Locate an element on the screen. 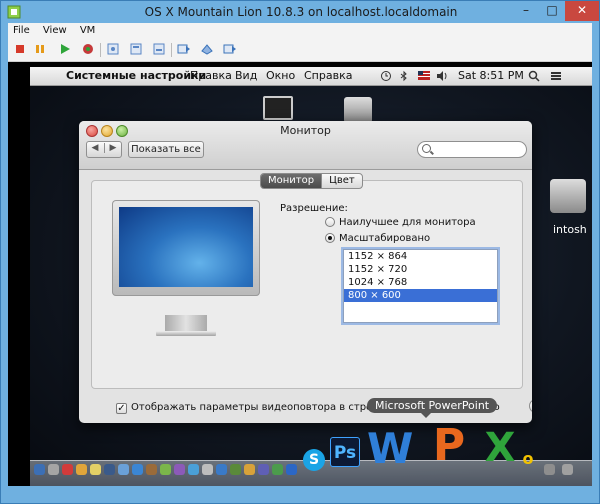 The height and width of the screenshot is (504, 600). preview-dock-icon is located at coordinates (151, 469).